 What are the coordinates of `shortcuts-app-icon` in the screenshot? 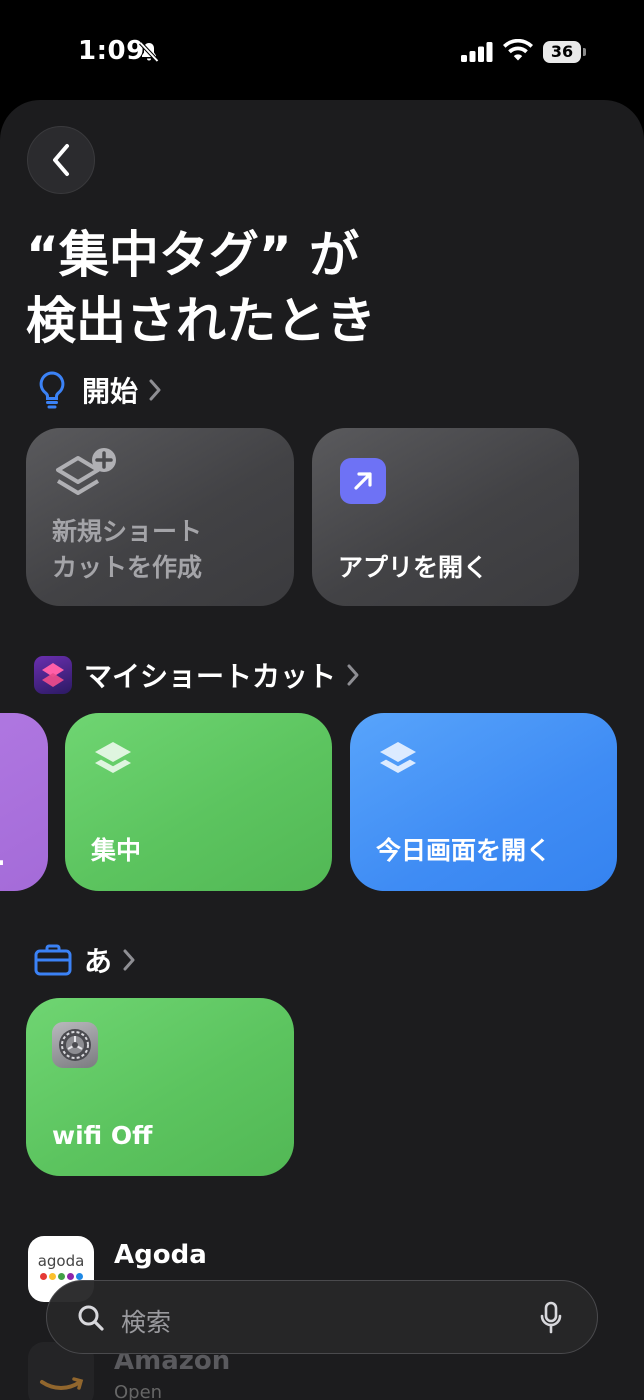 It's located at (53, 675).